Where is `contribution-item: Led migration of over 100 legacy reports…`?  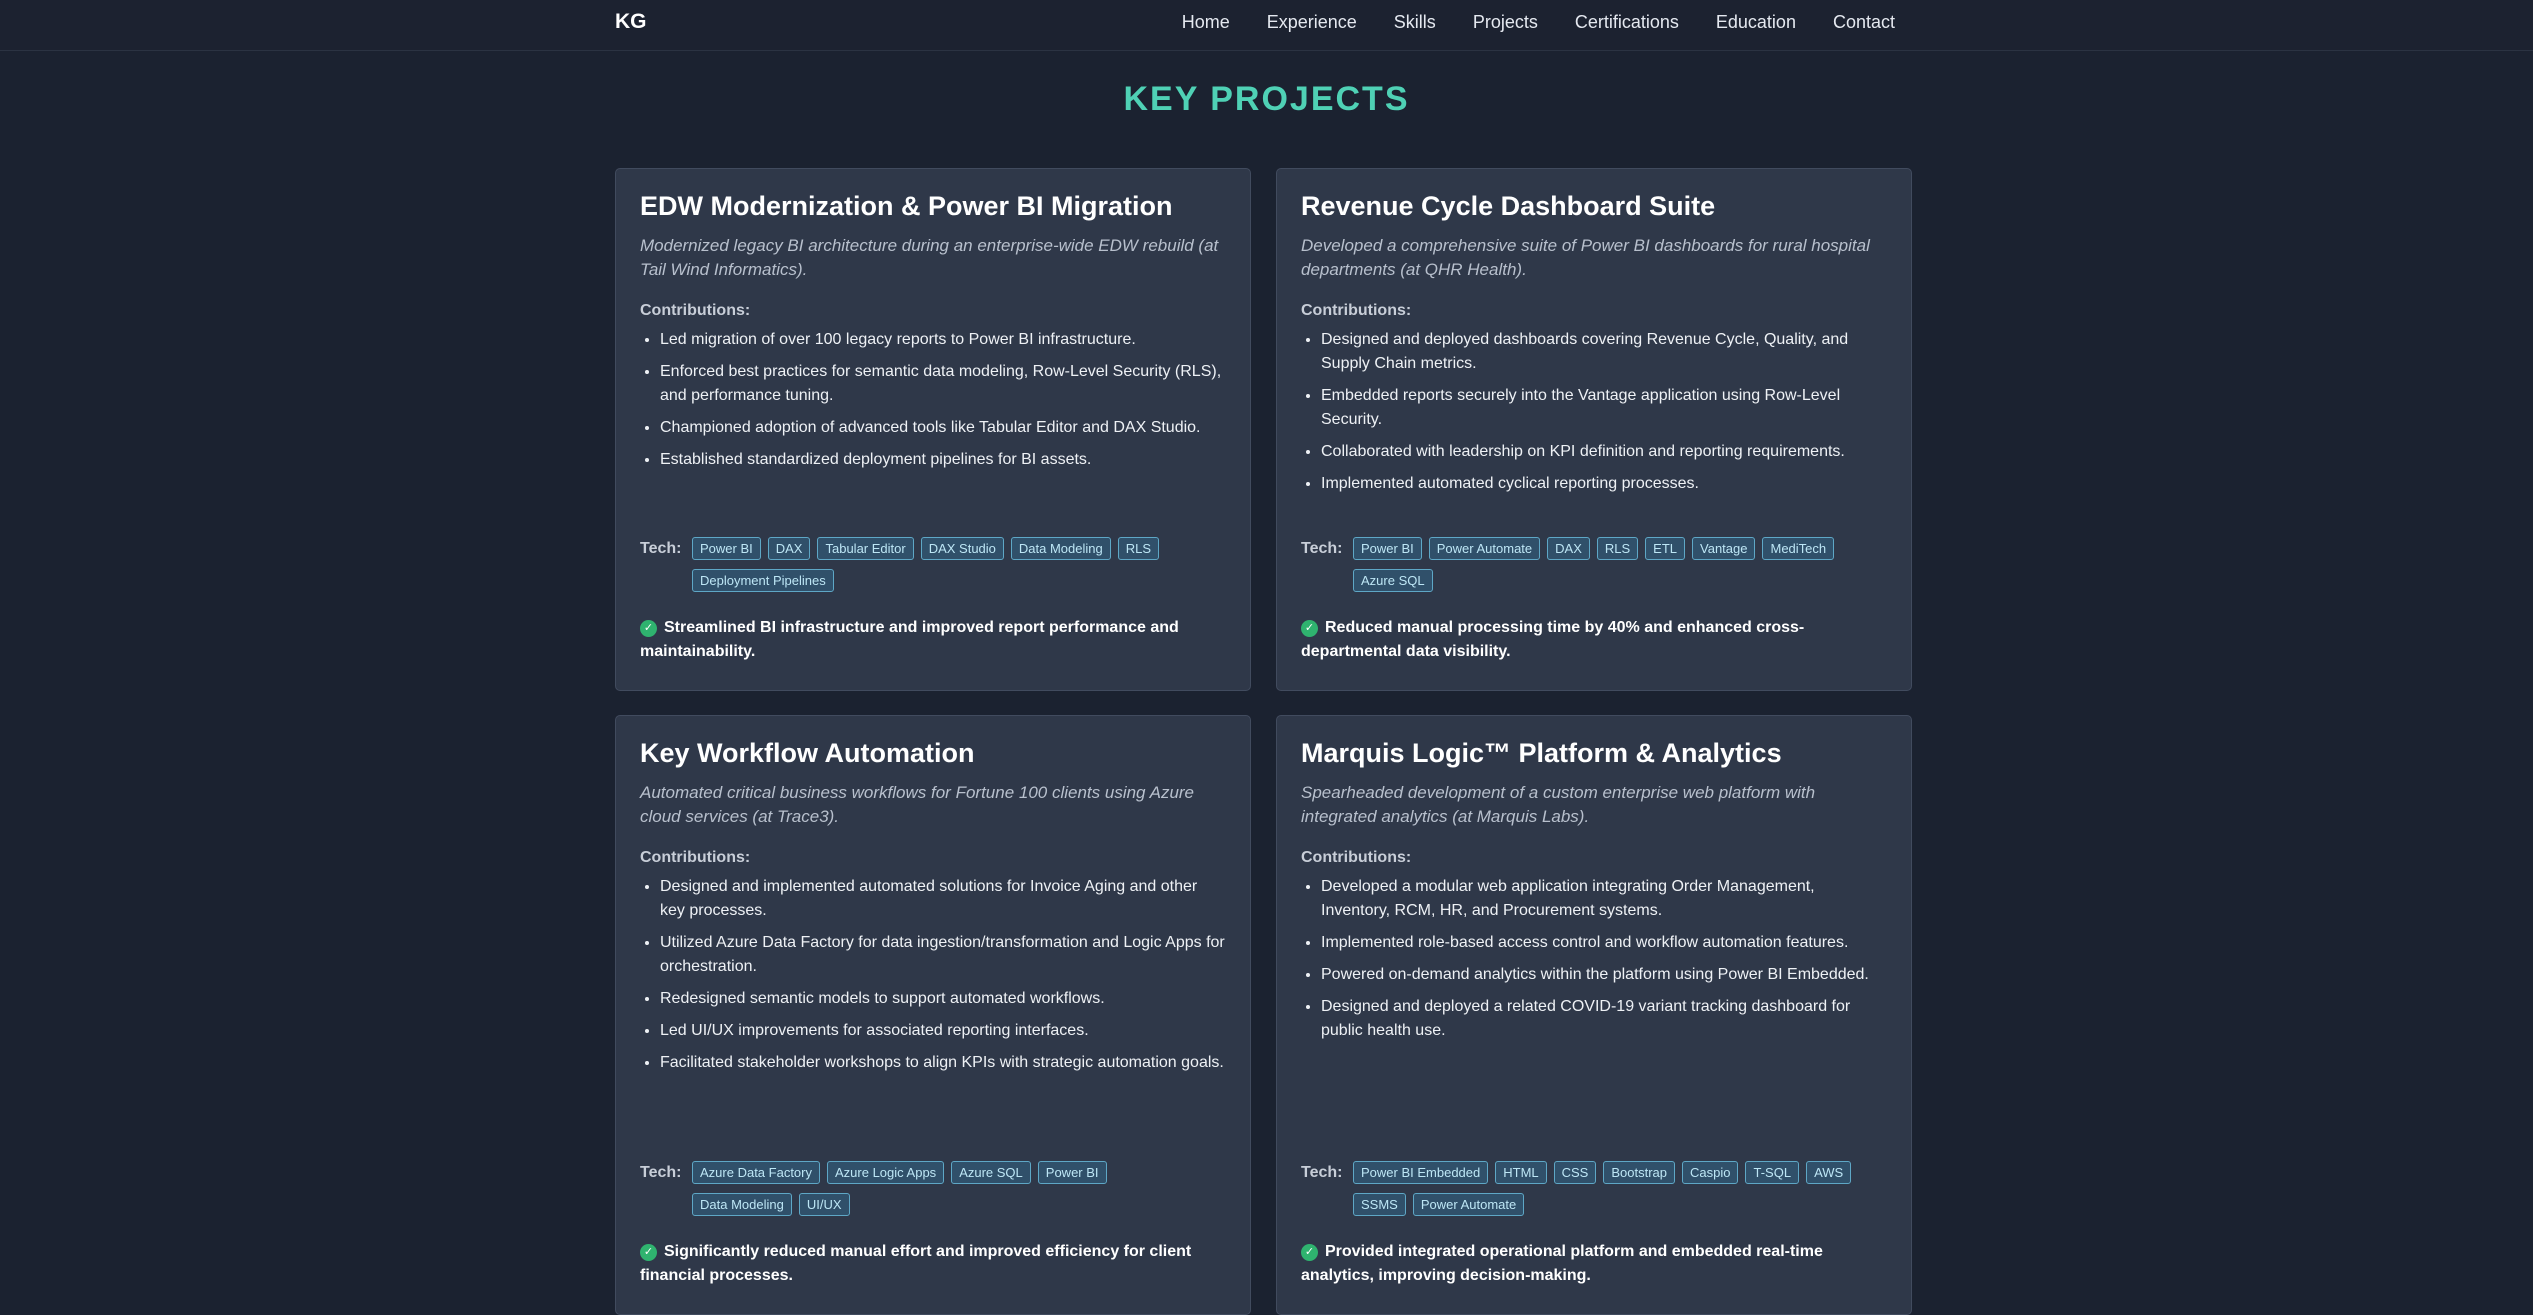 contribution-item: Led migration of over 100 legacy reports… is located at coordinates (943, 340).